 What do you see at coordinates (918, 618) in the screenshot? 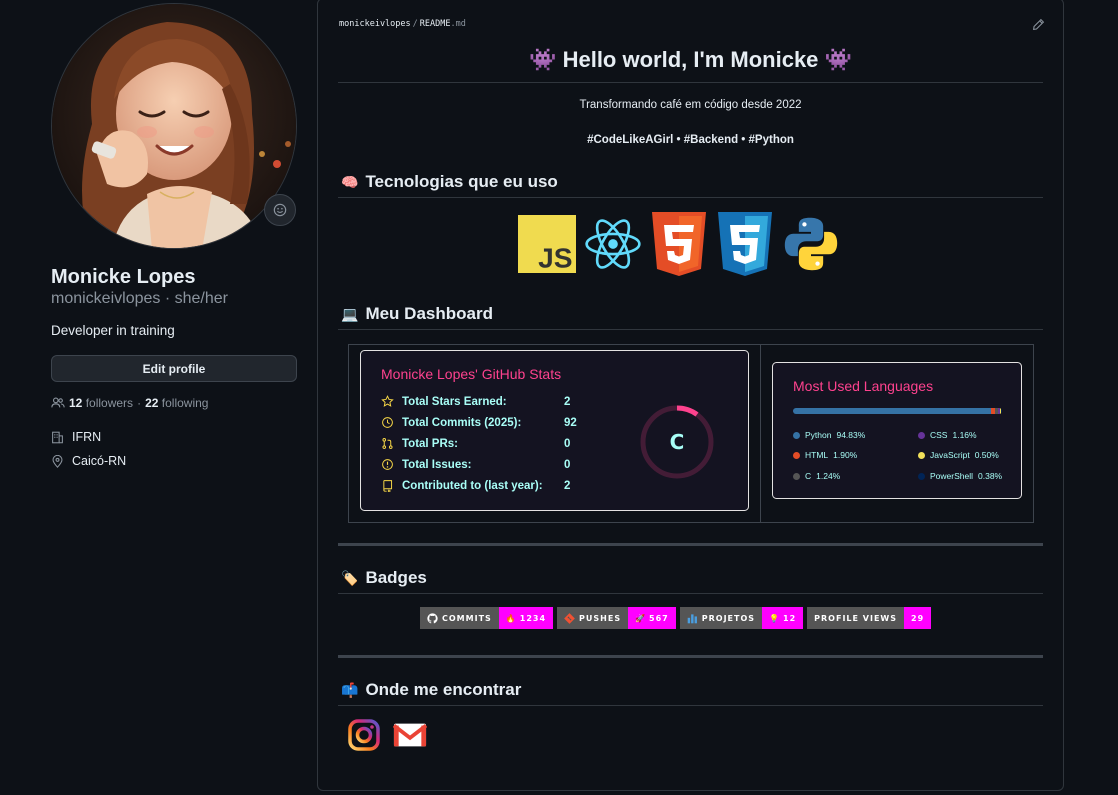
I see `badge-value: 29` at bounding box center [918, 618].